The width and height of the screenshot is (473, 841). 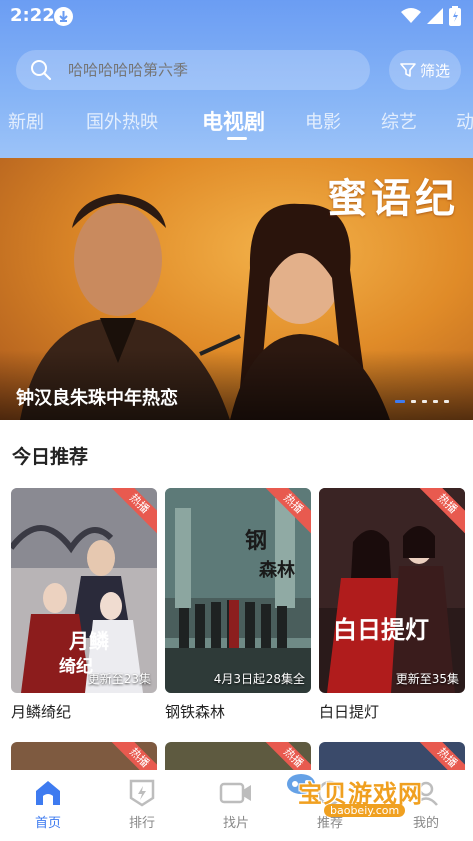 I want to click on tab-new: 新剧, so click(x=26, y=121).